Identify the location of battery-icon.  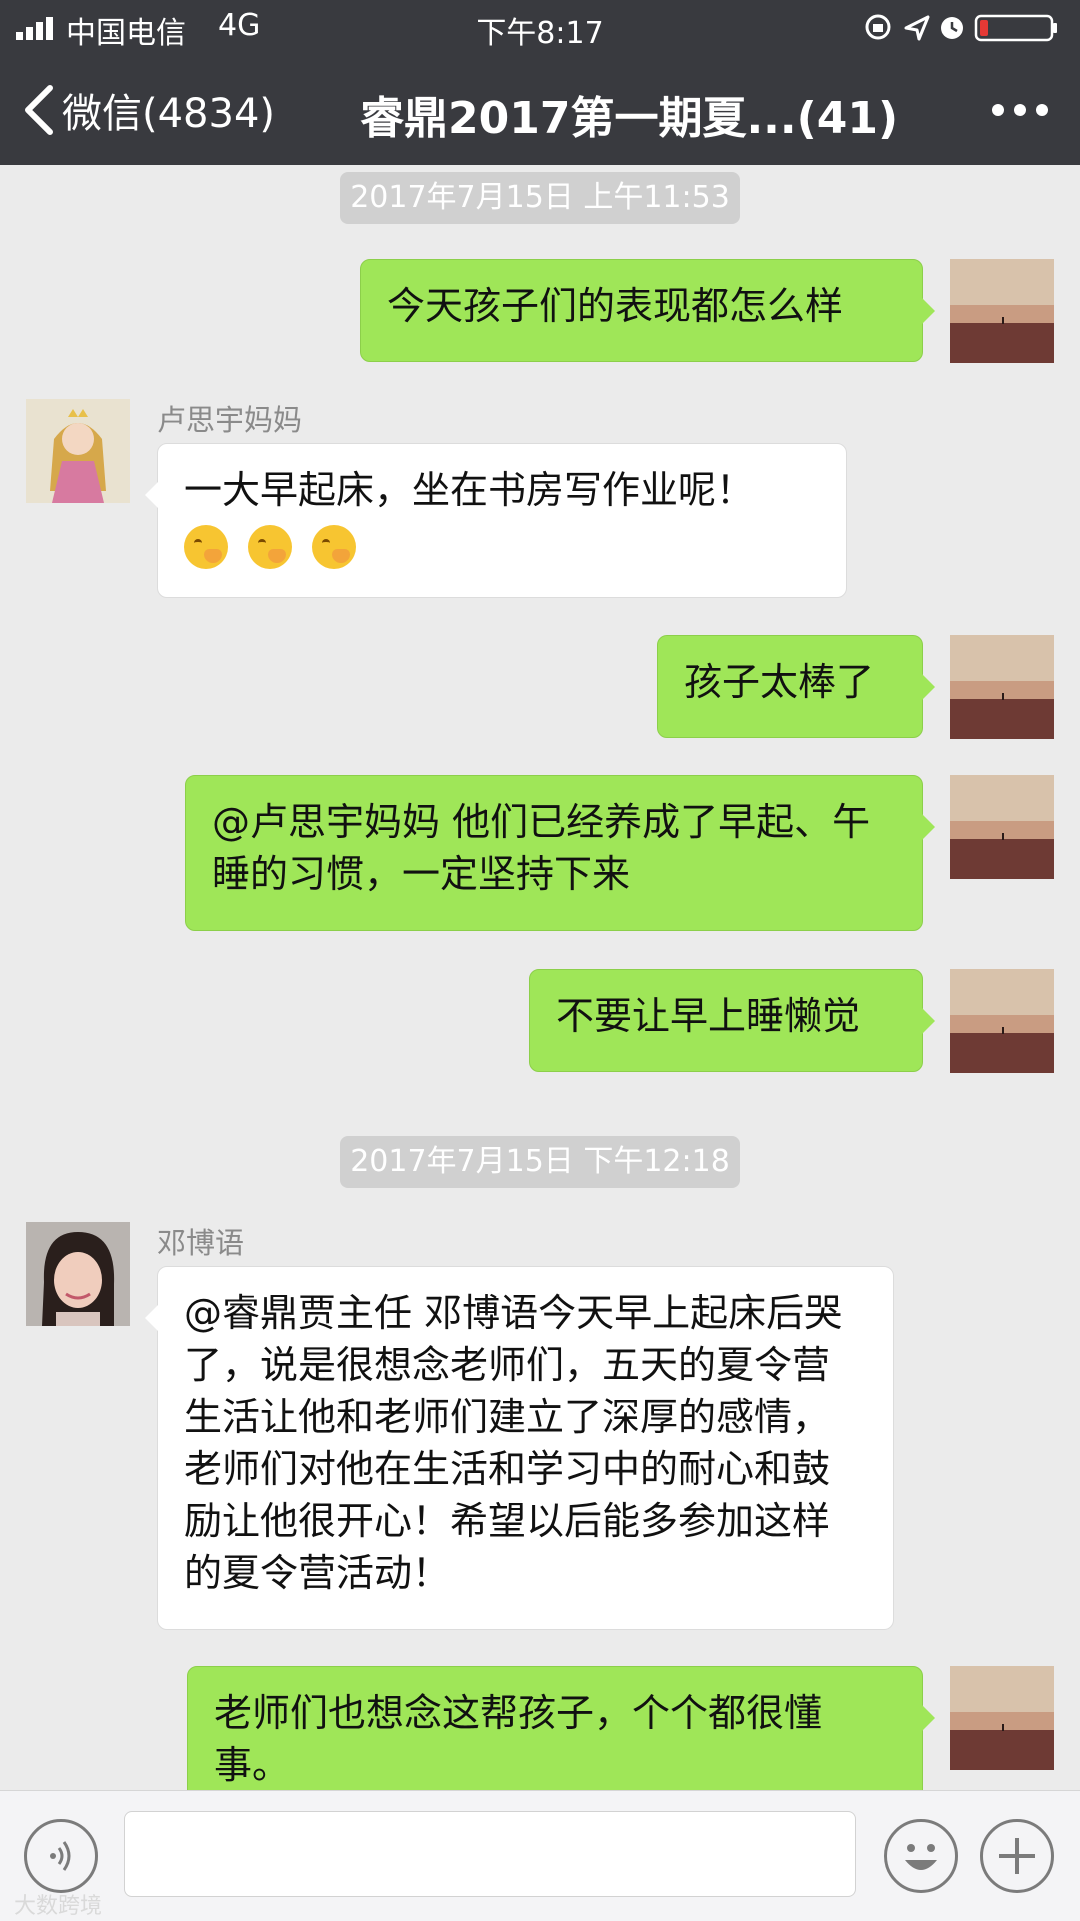
(1015, 28).